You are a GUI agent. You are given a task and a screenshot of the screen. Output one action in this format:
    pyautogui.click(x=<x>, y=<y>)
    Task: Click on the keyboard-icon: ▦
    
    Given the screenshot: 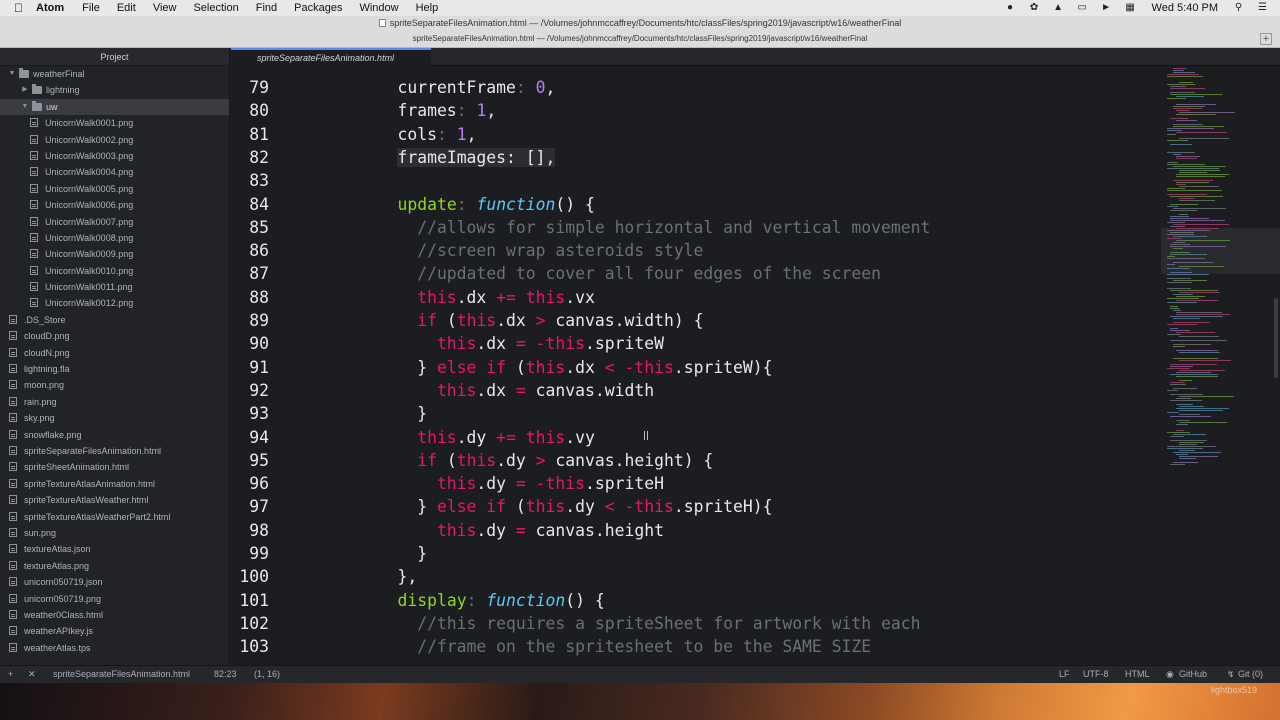 What is the action you would take?
    pyautogui.click(x=1130, y=8)
    